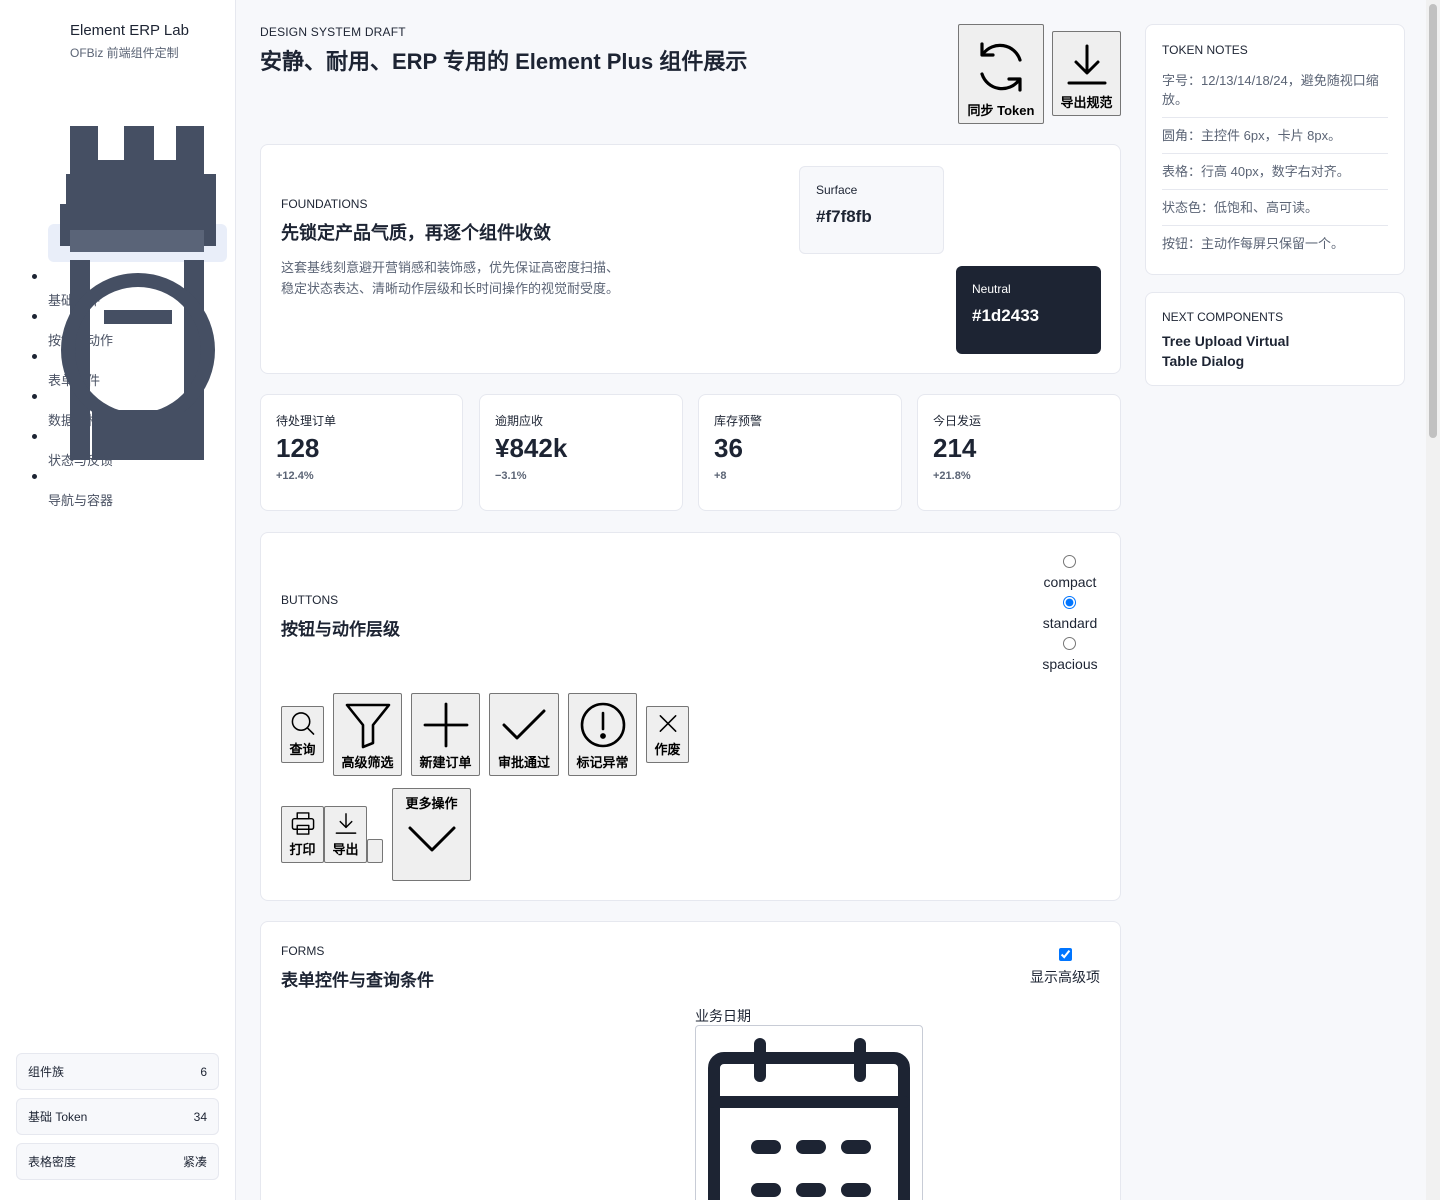 The height and width of the screenshot is (1200, 1440). What do you see at coordinates (1275, 136) in the screenshot?
I see `token-note-item: 圆角：主控件 6px，卡片 8px。` at bounding box center [1275, 136].